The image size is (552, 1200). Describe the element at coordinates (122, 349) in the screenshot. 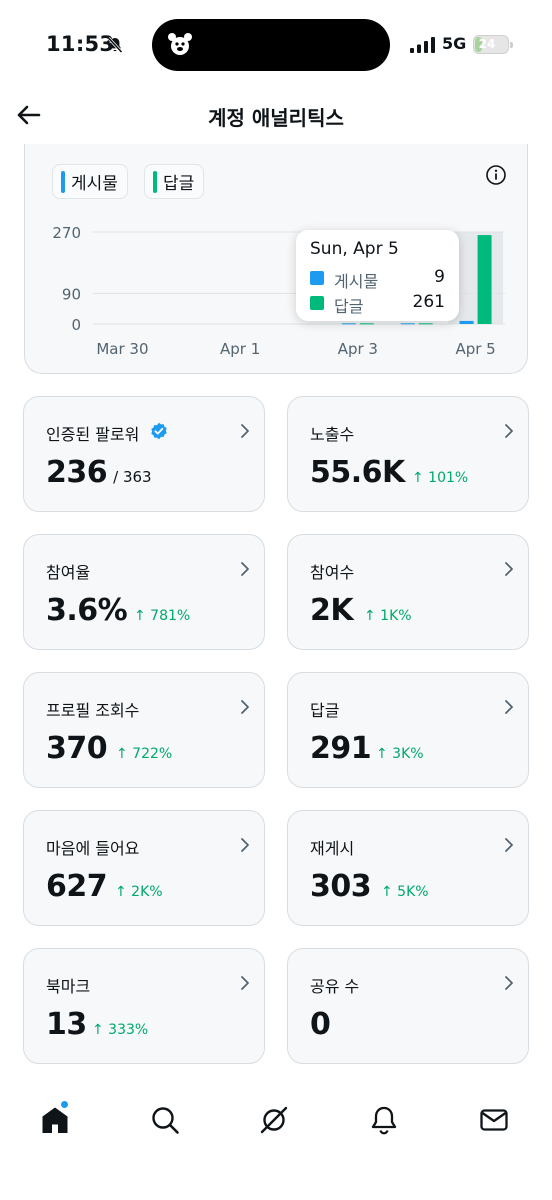

I see `x-tick-label: Mar 30` at that location.